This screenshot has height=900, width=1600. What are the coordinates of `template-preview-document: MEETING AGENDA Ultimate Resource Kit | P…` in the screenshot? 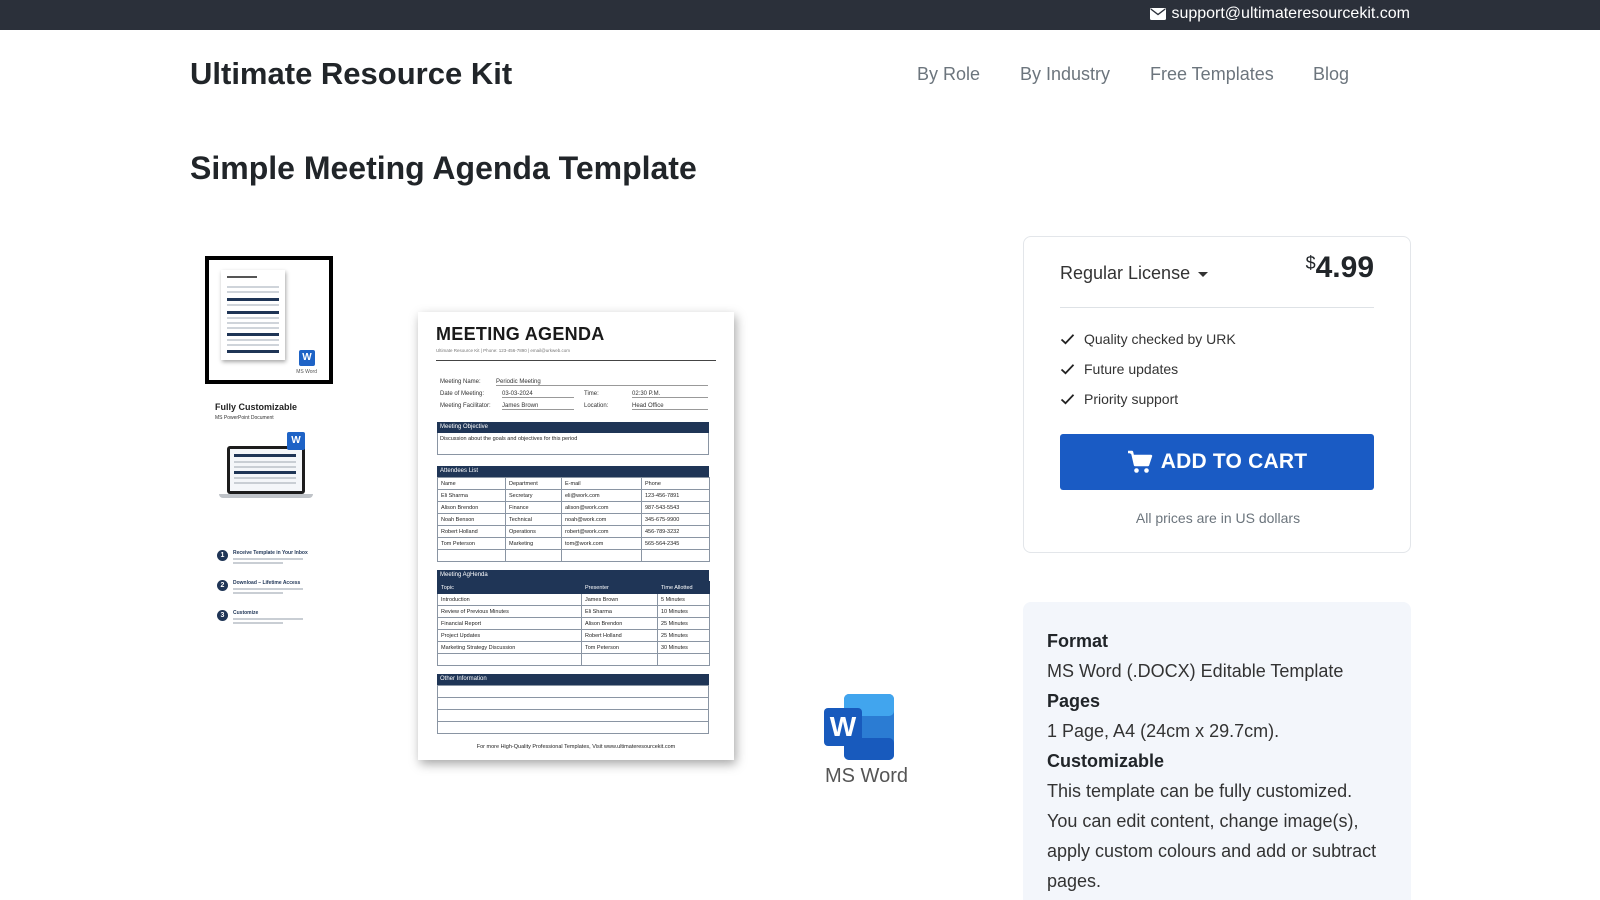 It's located at (576, 536).